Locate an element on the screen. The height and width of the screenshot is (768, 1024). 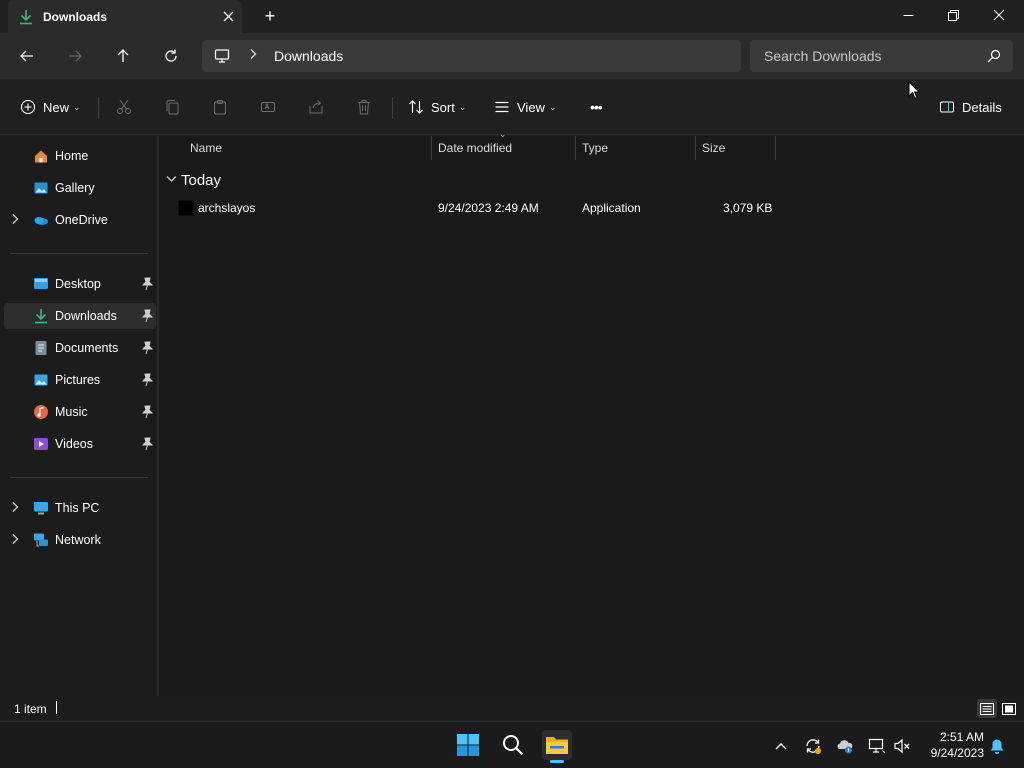
cloud-info-icon is located at coordinates (845, 747).